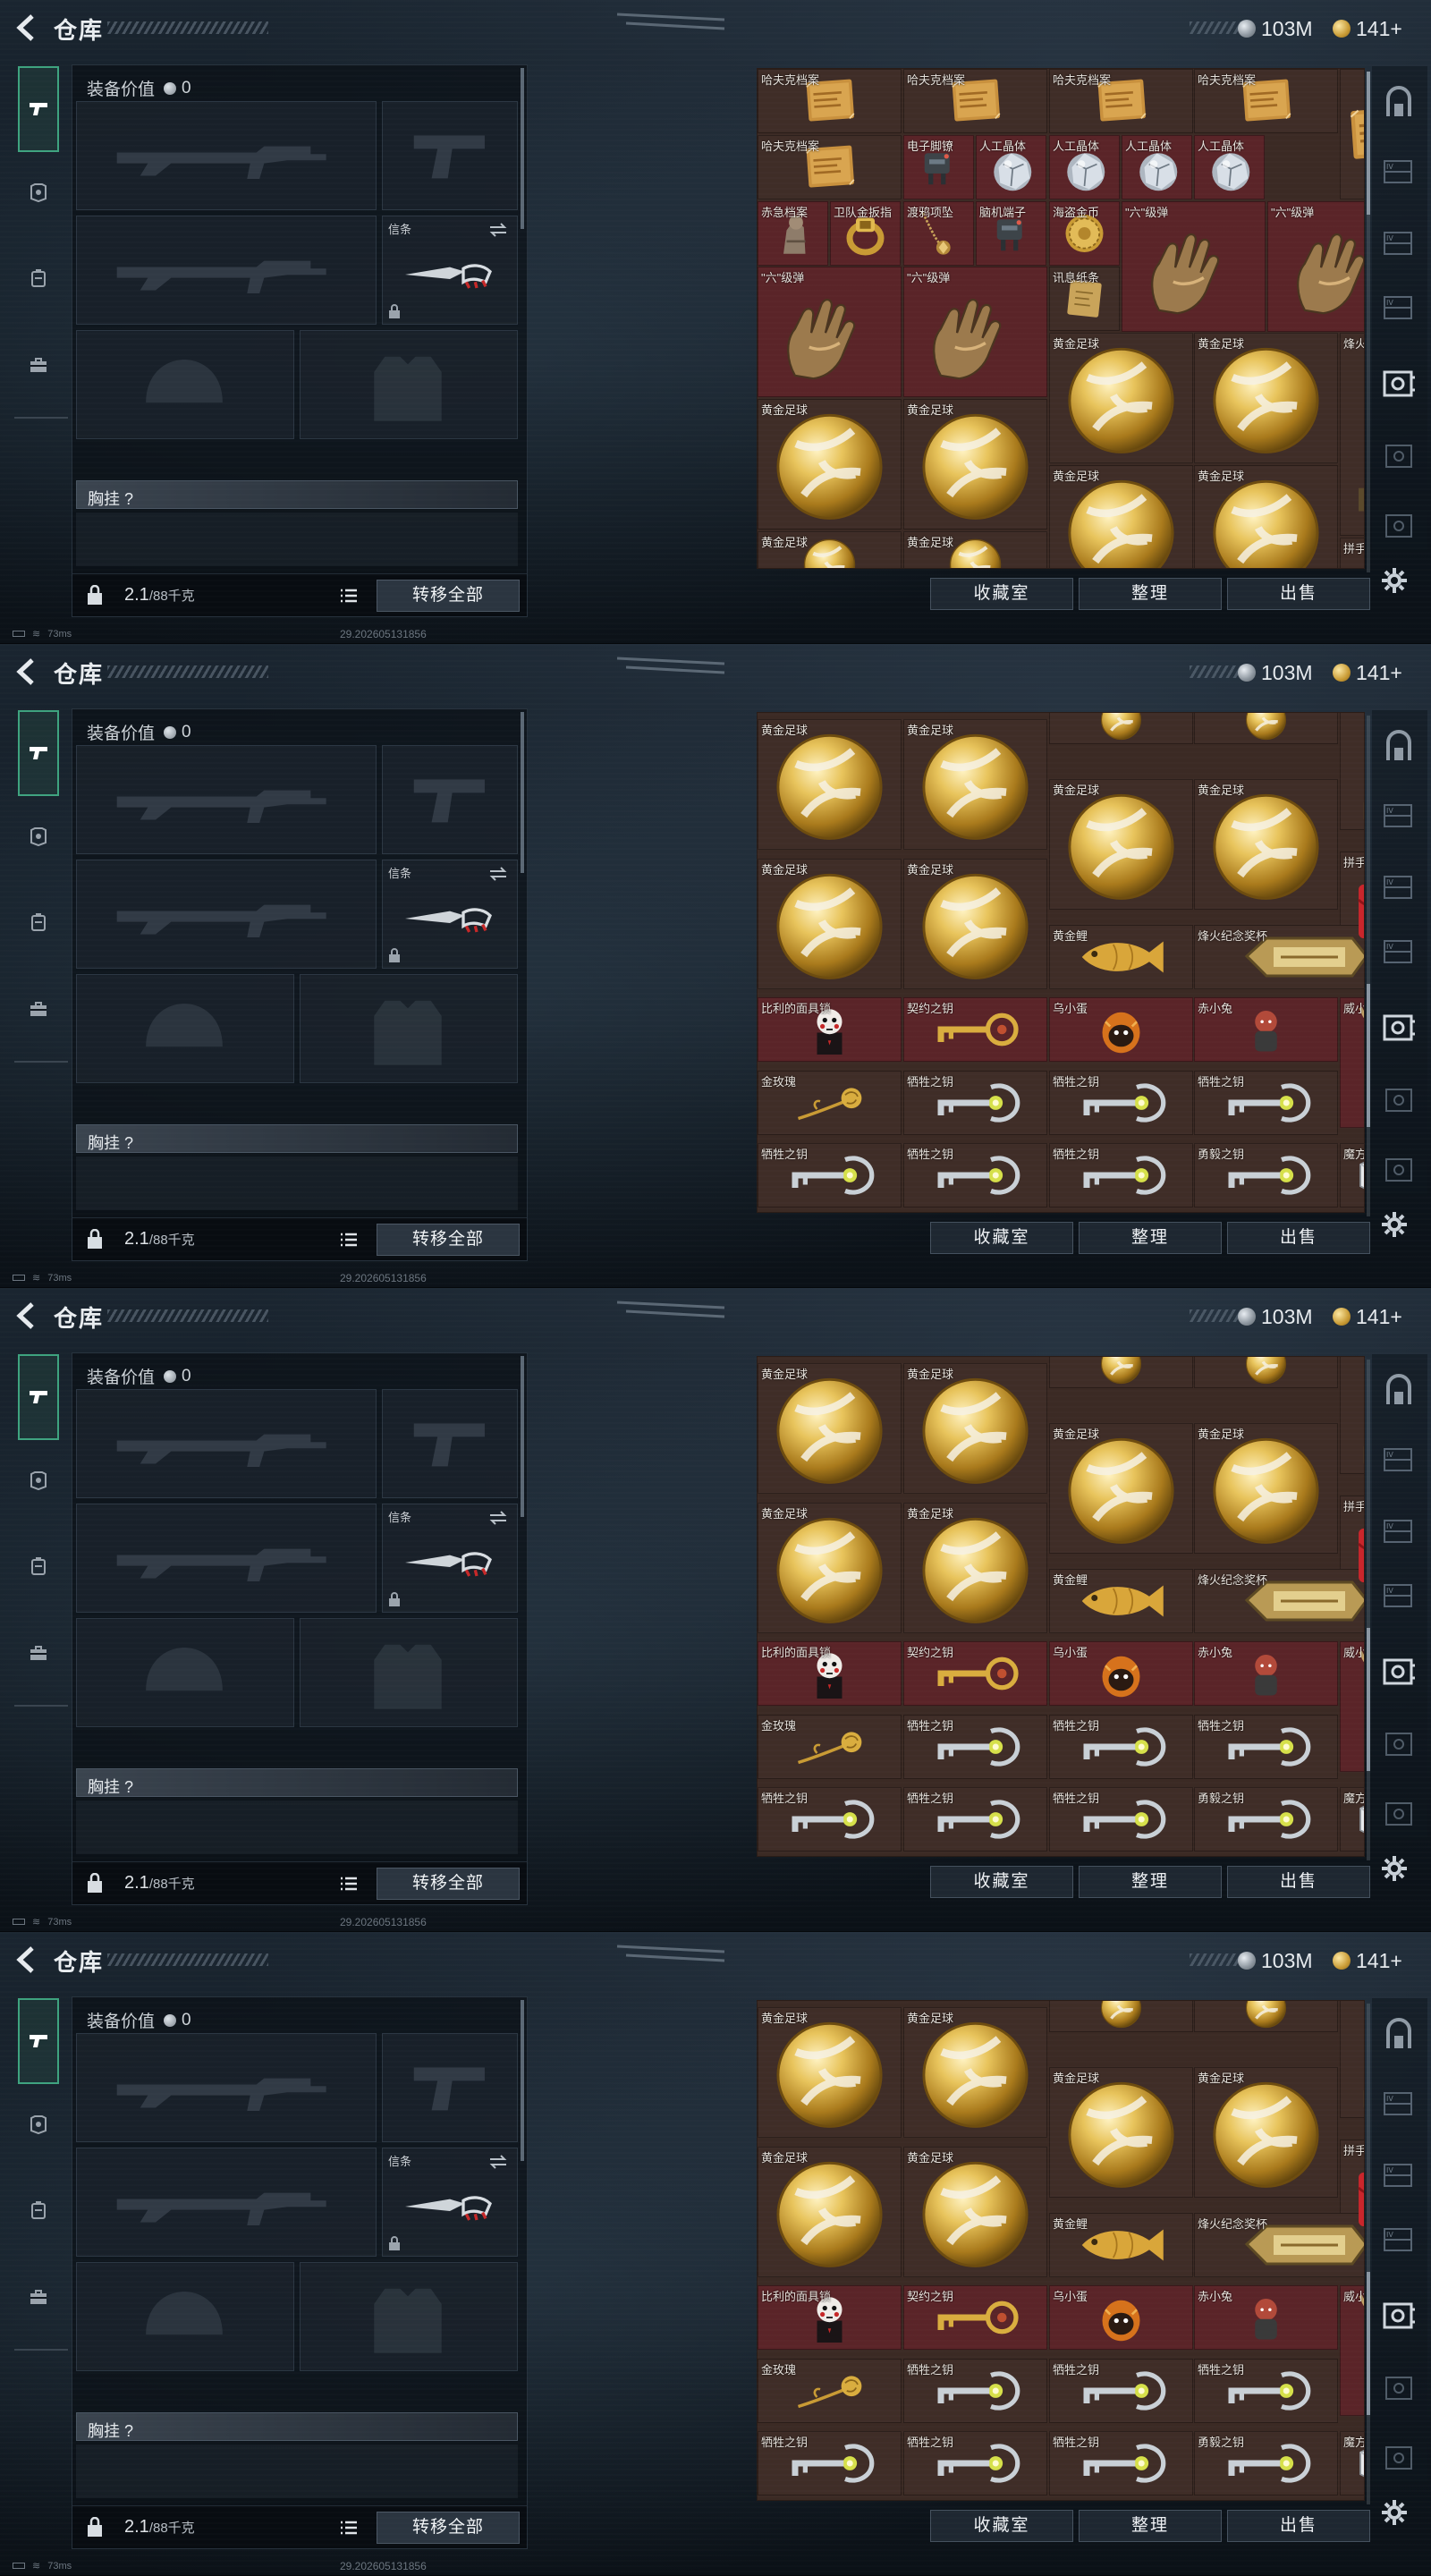 The height and width of the screenshot is (2576, 1431). What do you see at coordinates (1399, 951) in the screenshot?
I see `storage-shelf-4: IV` at bounding box center [1399, 951].